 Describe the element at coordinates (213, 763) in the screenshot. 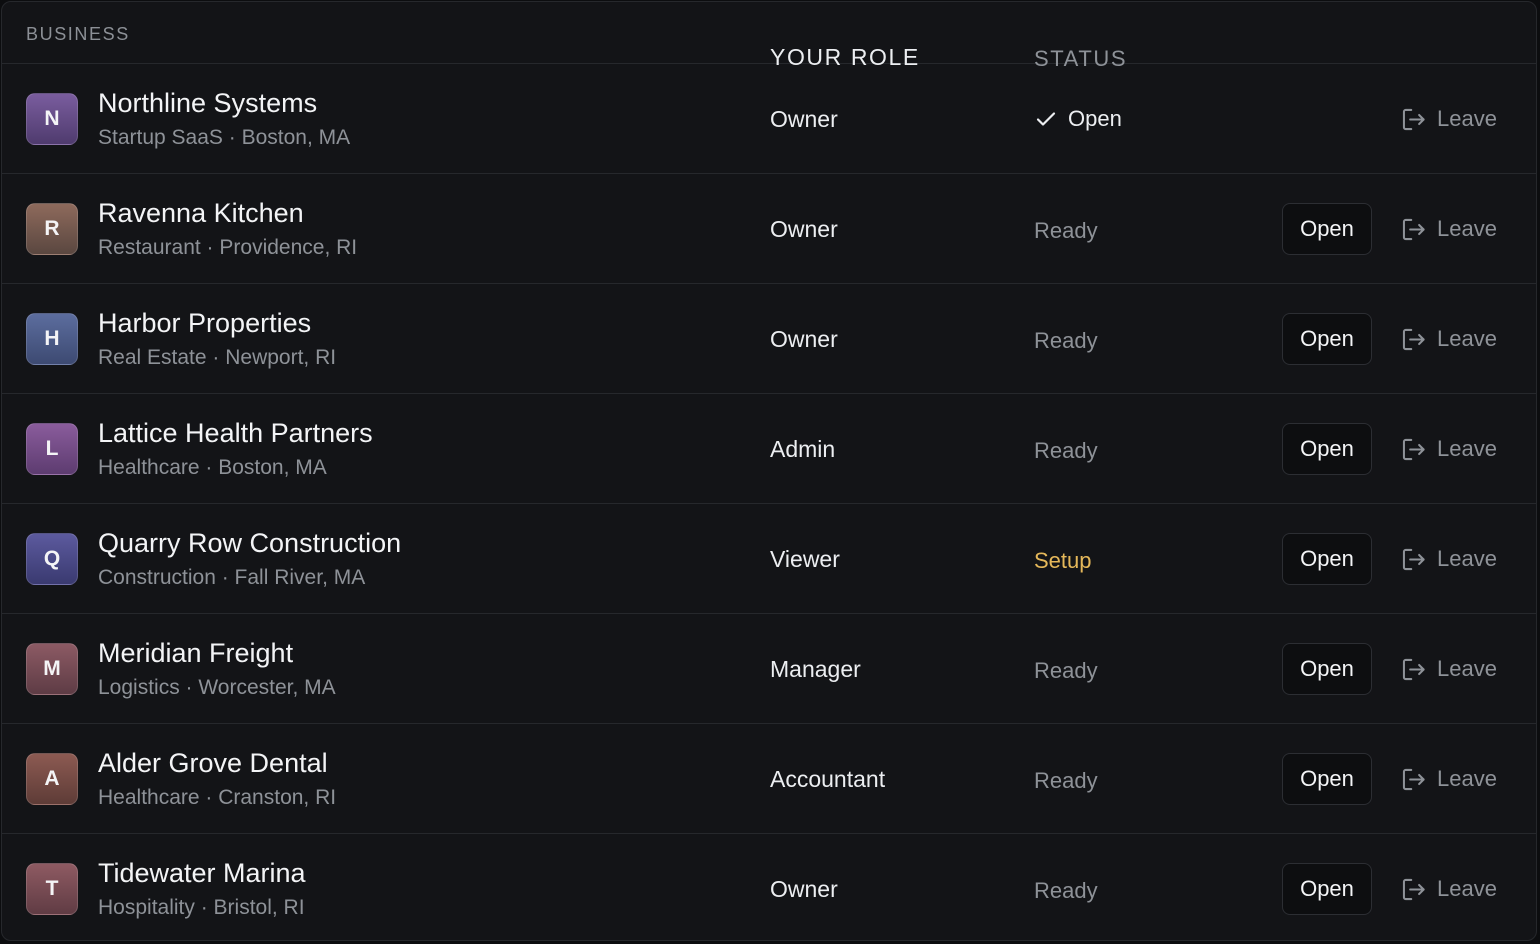

I see `business-name: Alder Grove Dental` at that location.